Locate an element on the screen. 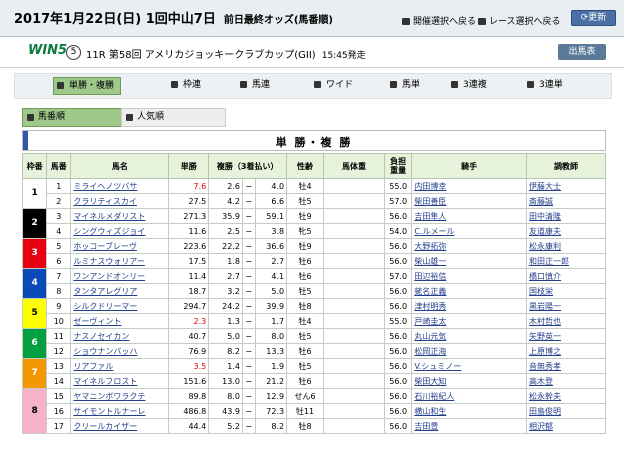  horse-name-link: マイネルメダリスト is located at coordinates (120, 216).